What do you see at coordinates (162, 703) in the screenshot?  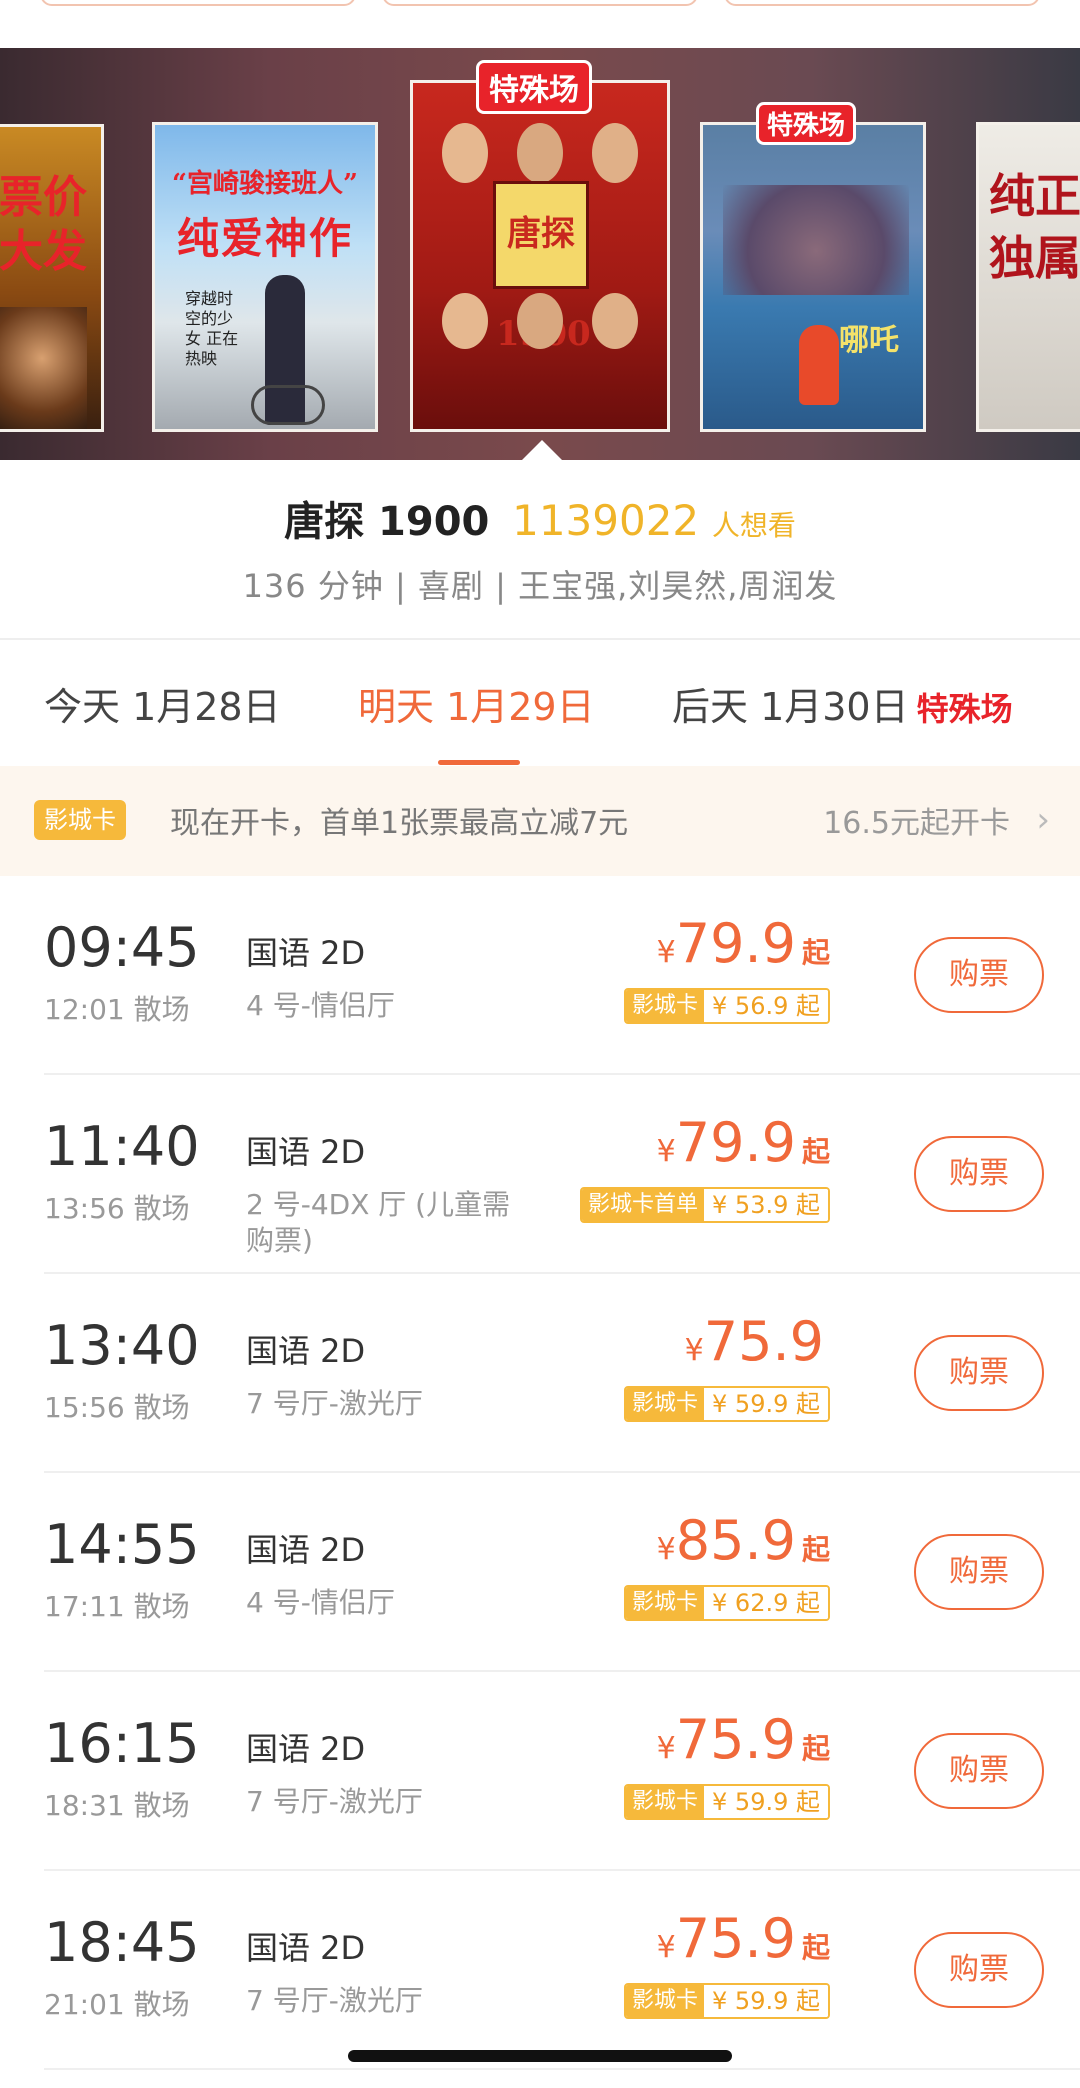 I see `tab-today: 今天 1月28日` at bounding box center [162, 703].